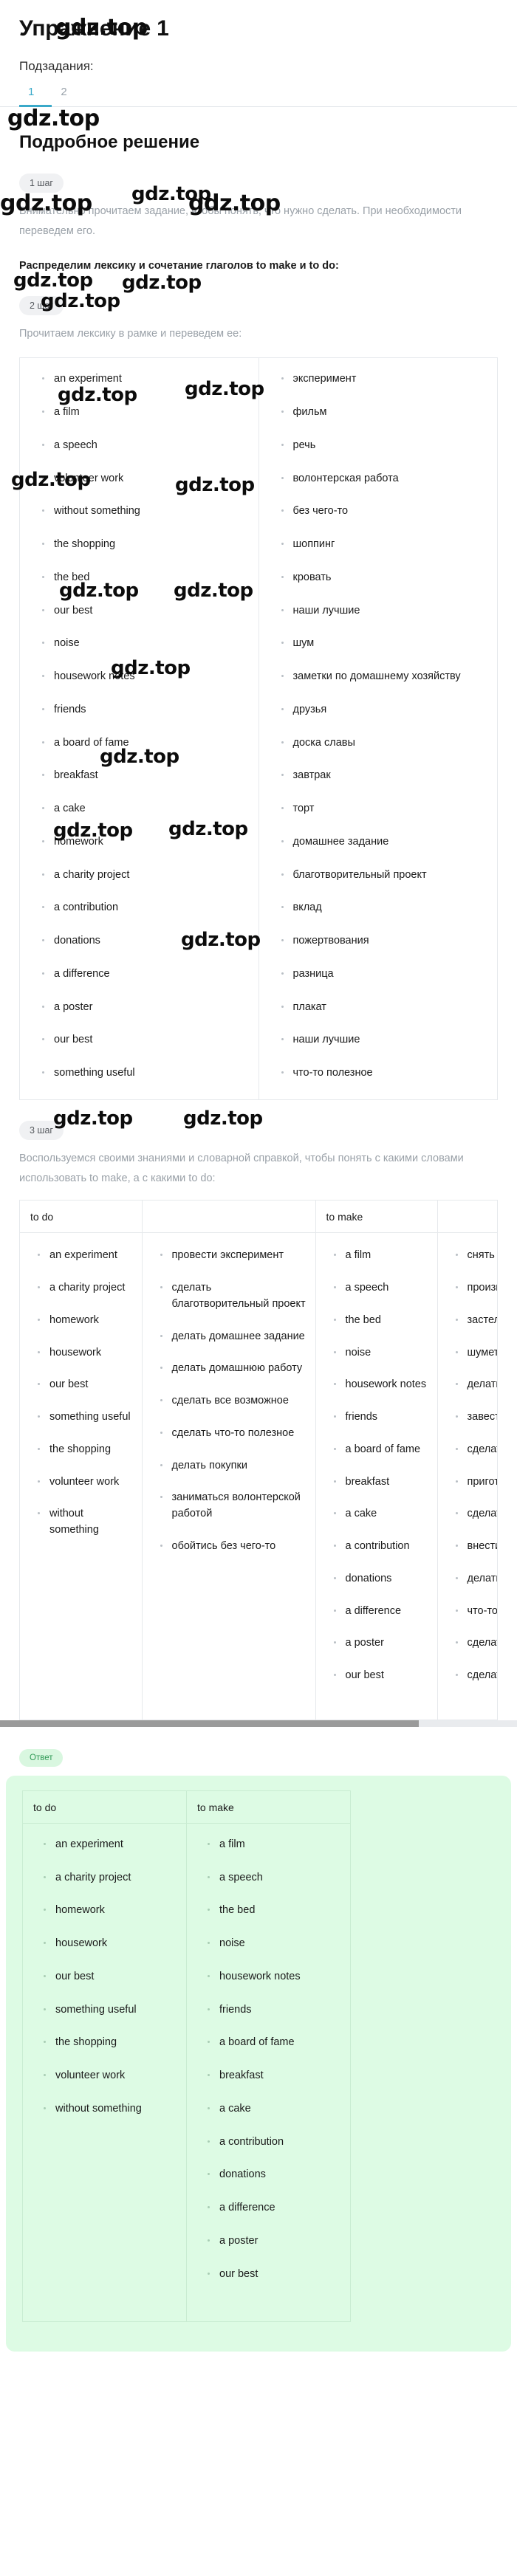  Describe the element at coordinates (476, 1321) in the screenshot. I see `list-item: застелить постель` at that location.